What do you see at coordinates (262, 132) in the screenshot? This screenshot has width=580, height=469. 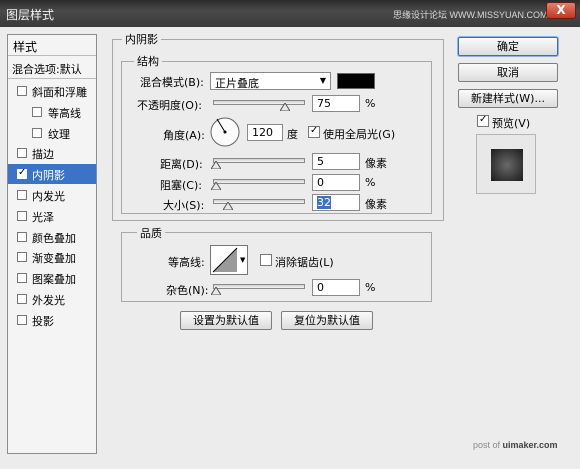 I see `angle-value: 120` at bounding box center [262, 132].